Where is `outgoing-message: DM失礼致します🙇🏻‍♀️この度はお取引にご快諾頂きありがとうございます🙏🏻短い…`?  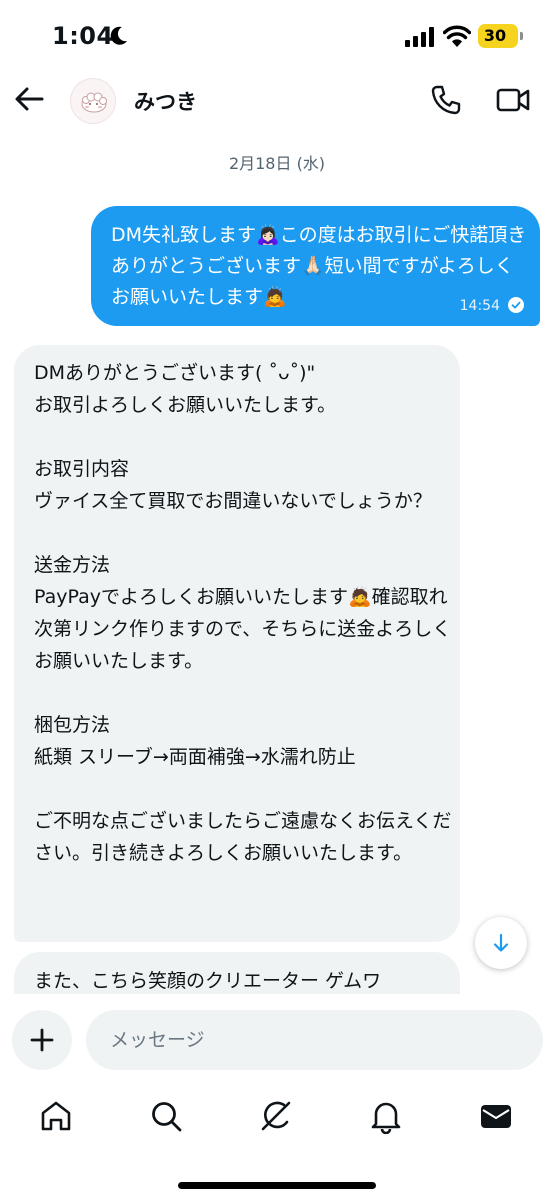 outgoing-message: DM失礼致します🙇🏻‍♀️この度はお取引にご快諾頂きありがとうございます🙏🏻短い… is located at coordinates (315, 266).